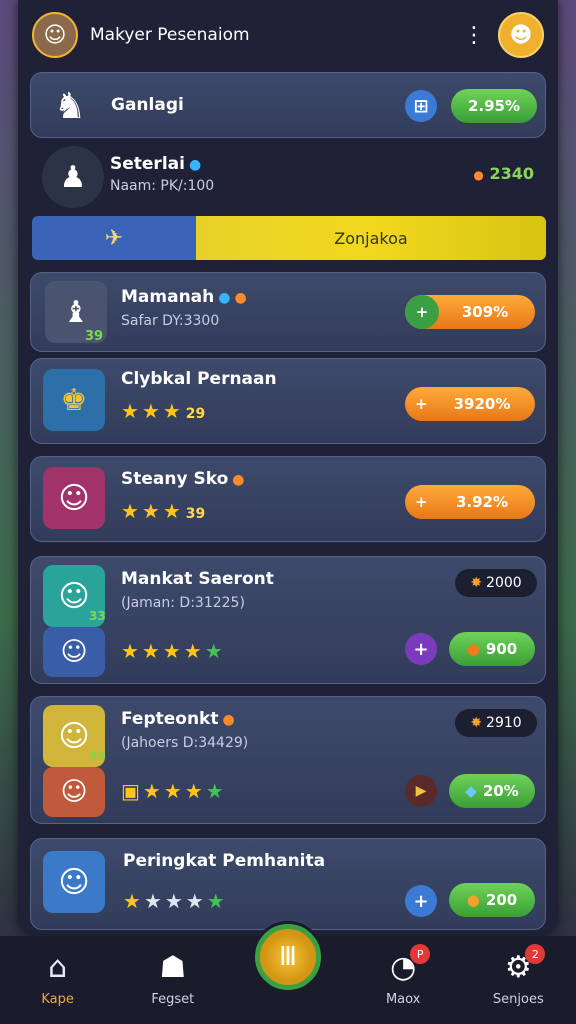 This screenshot has height=1024, width=576. I want to click on list-item-name: Fepteonkt ●, so click(178, 719).